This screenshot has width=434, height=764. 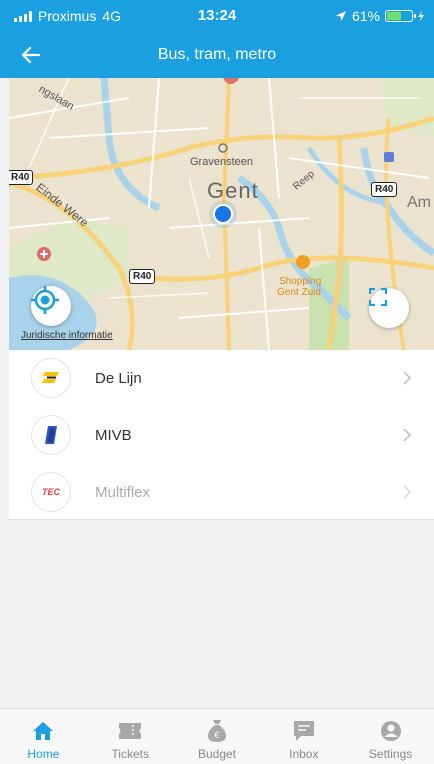 What do you see at coordinates (389, 308) in the screenshot?
I see `fullscreen-button` at bounding box center [389, 308].